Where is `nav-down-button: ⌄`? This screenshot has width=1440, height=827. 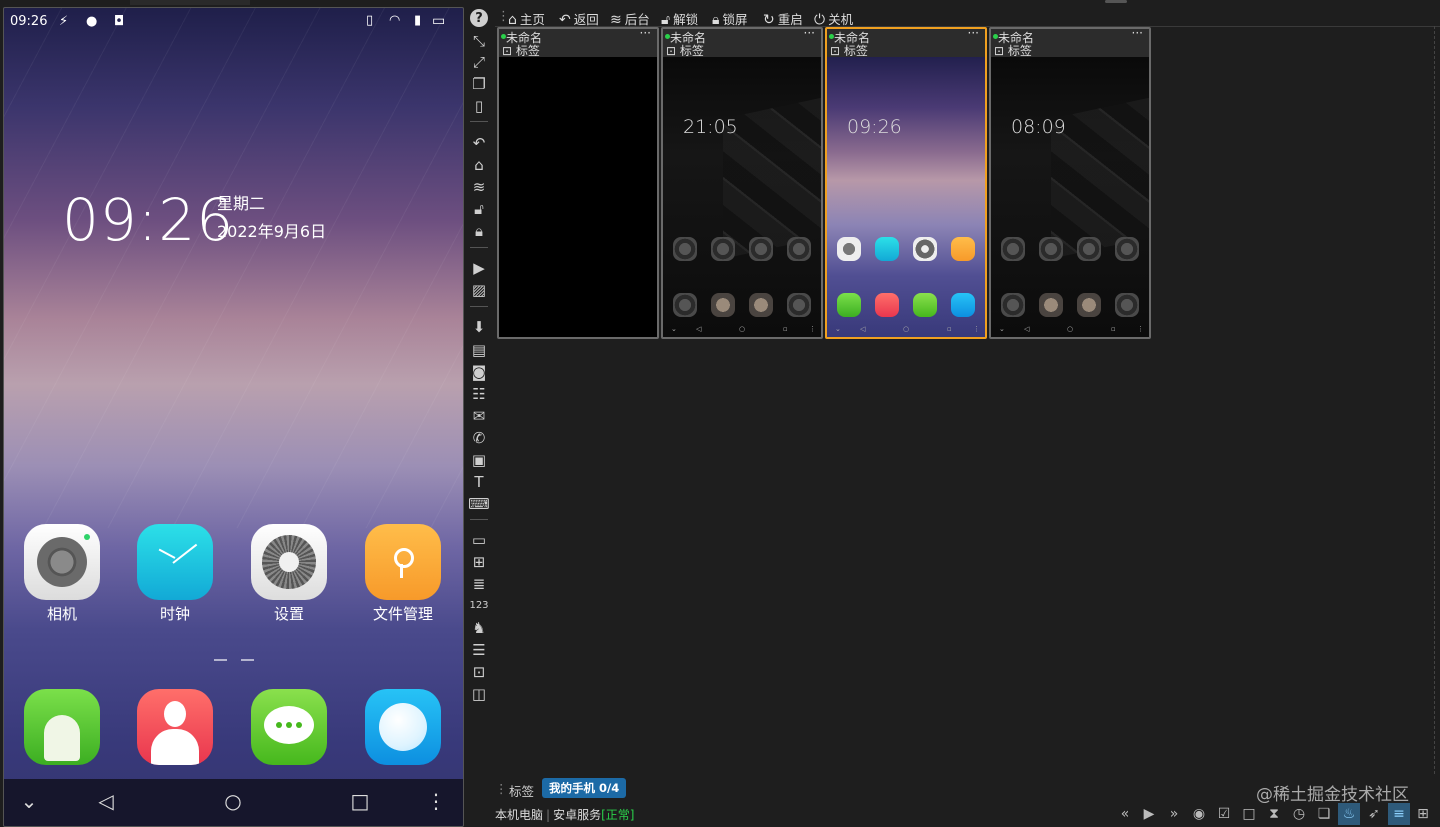
nav-down-button: ⌄ is located at coordinates (29, 801).